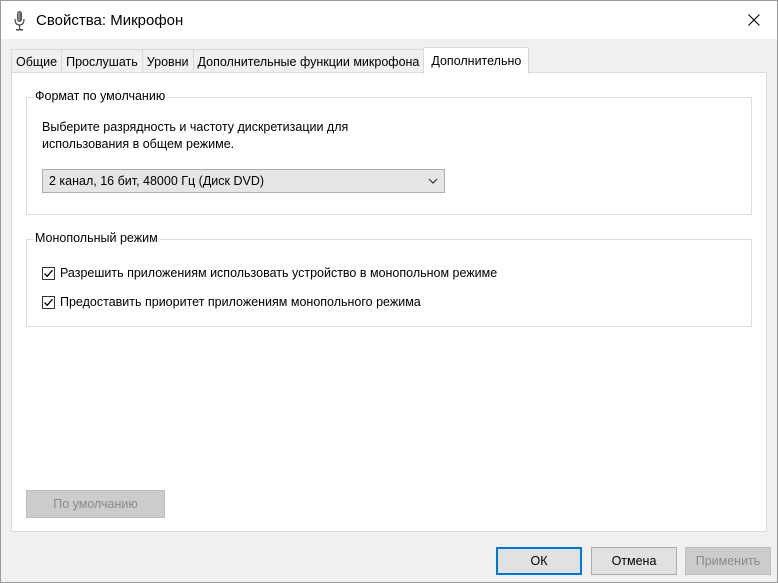  What do you see at coordinates (20, 21) in the screenshot?
I see `microphone-icon` at bounding box center [20, 21].